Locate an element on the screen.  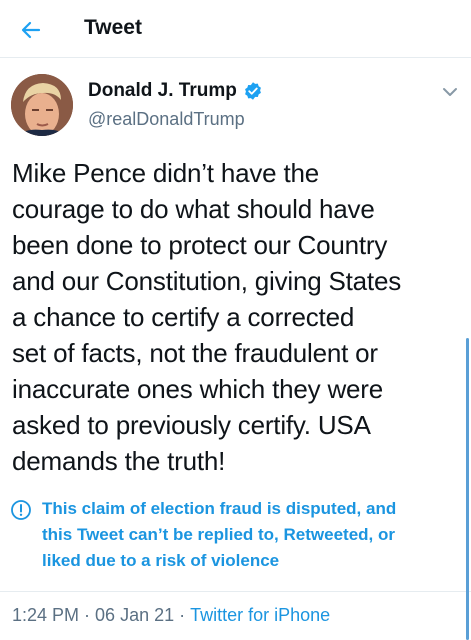
tweet-text-line: asked to previously certify. USA is located at coordinates (191, 425).